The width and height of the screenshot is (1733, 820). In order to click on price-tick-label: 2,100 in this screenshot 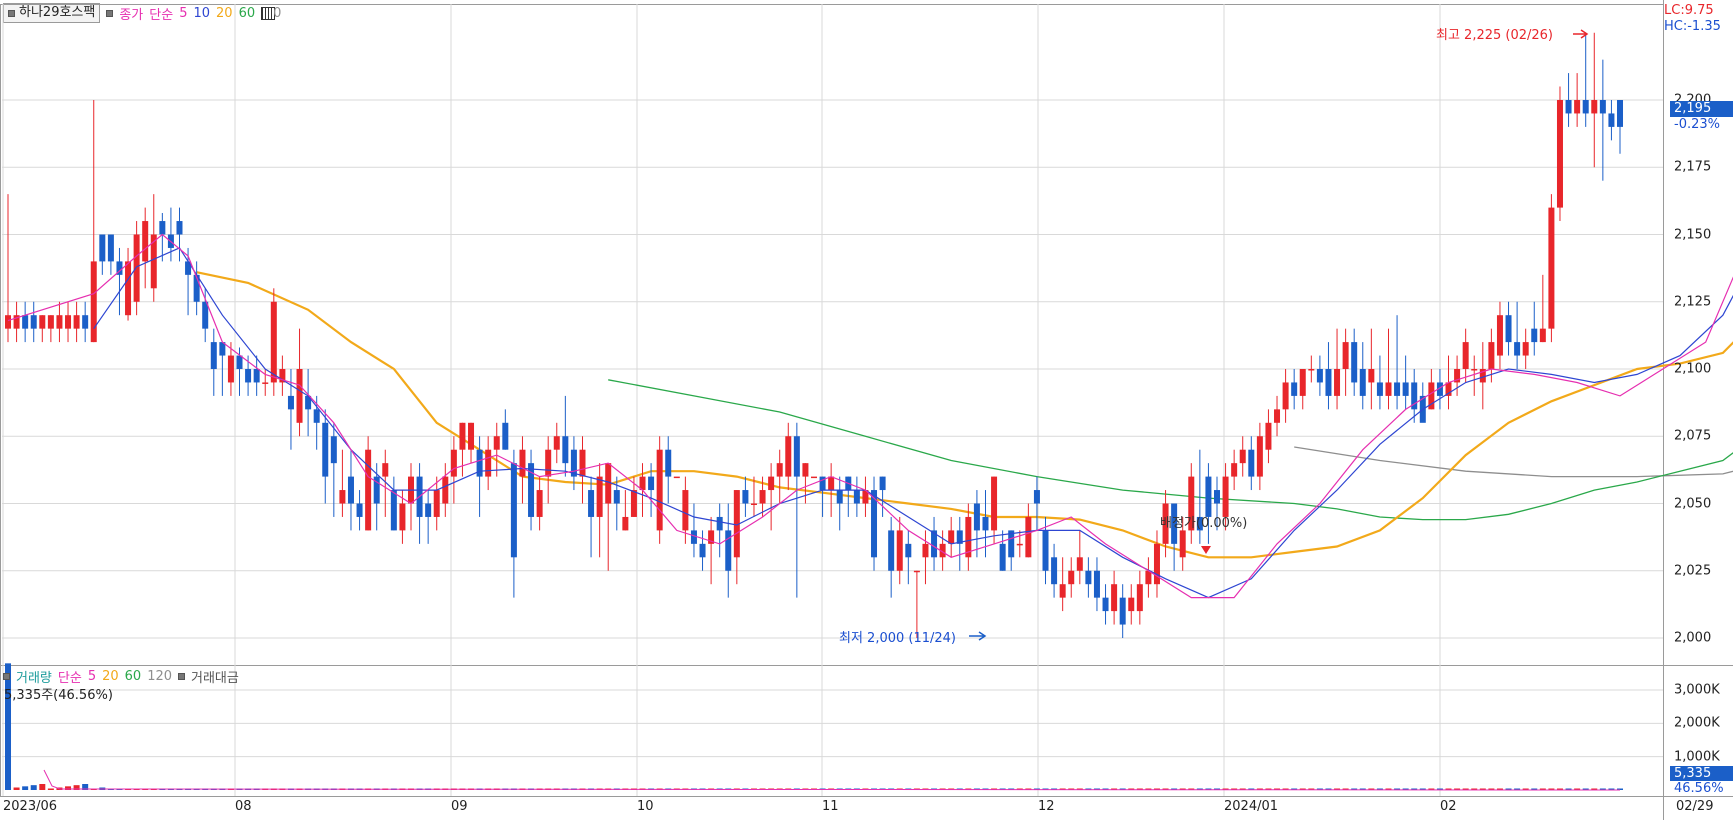, I will do `click(1693, 369)`.